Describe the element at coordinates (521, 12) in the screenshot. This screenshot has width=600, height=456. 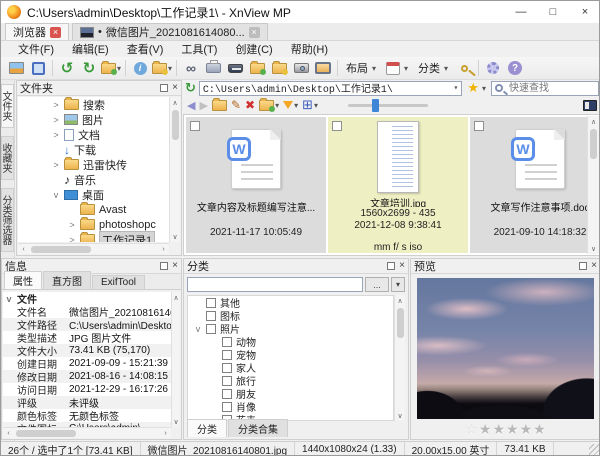
I see `minimize-button: —` at that location.